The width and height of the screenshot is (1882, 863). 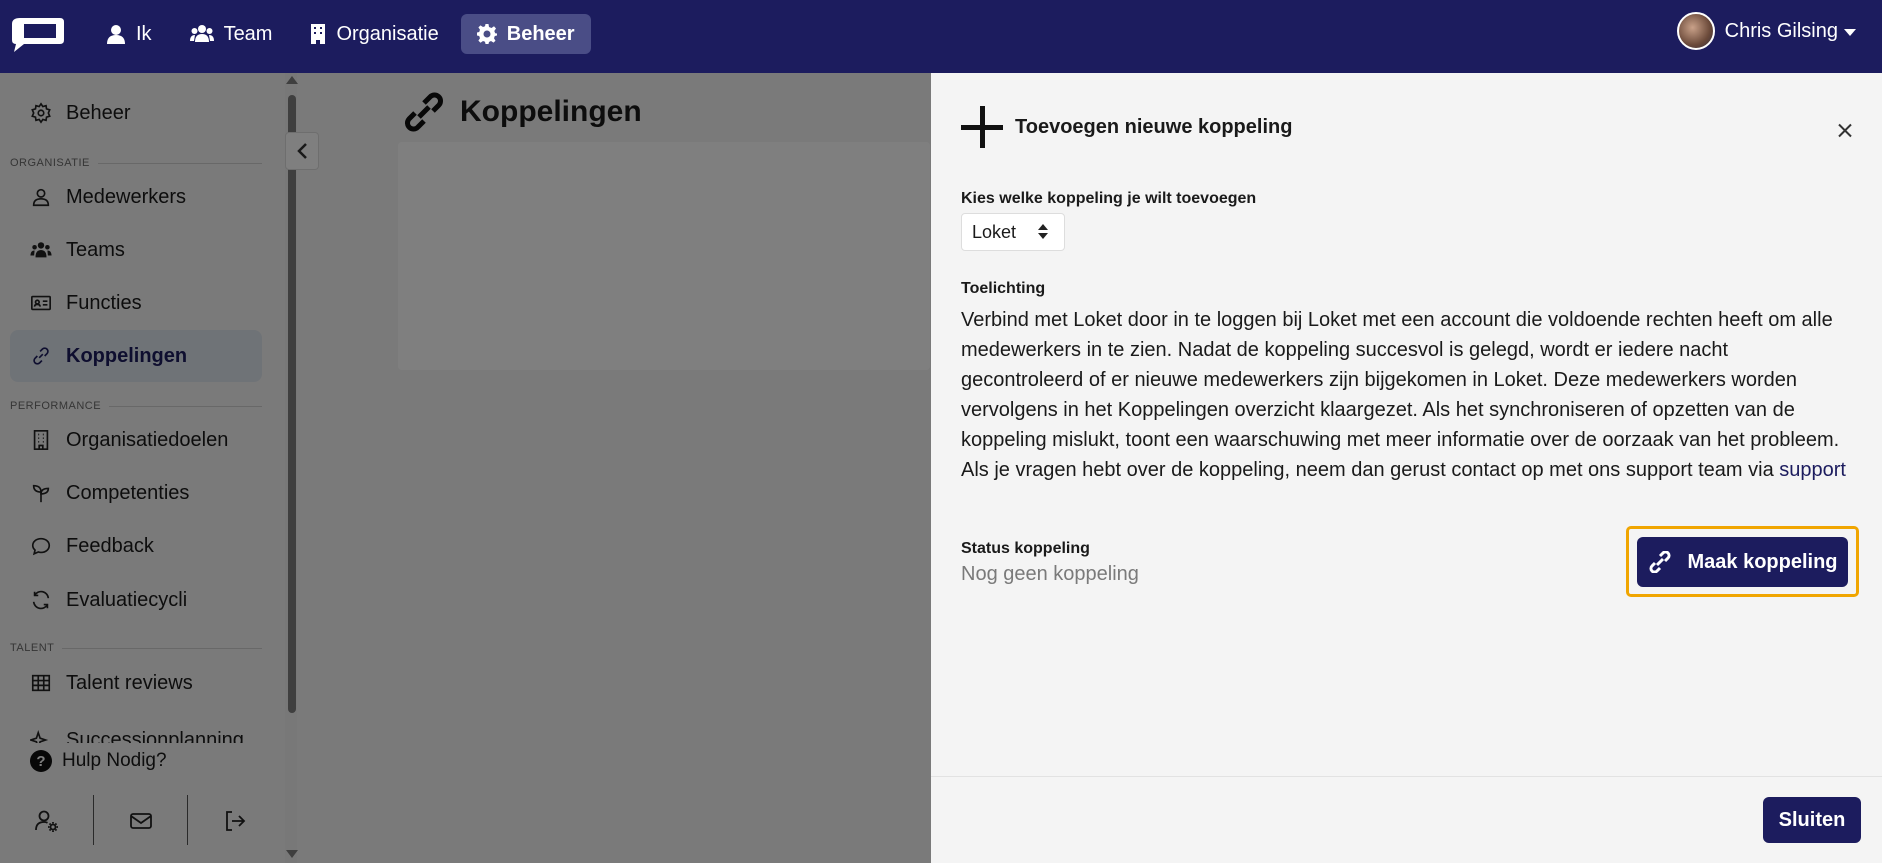 I want to click on connection-select: Loket, so click(x=1013, y=232).